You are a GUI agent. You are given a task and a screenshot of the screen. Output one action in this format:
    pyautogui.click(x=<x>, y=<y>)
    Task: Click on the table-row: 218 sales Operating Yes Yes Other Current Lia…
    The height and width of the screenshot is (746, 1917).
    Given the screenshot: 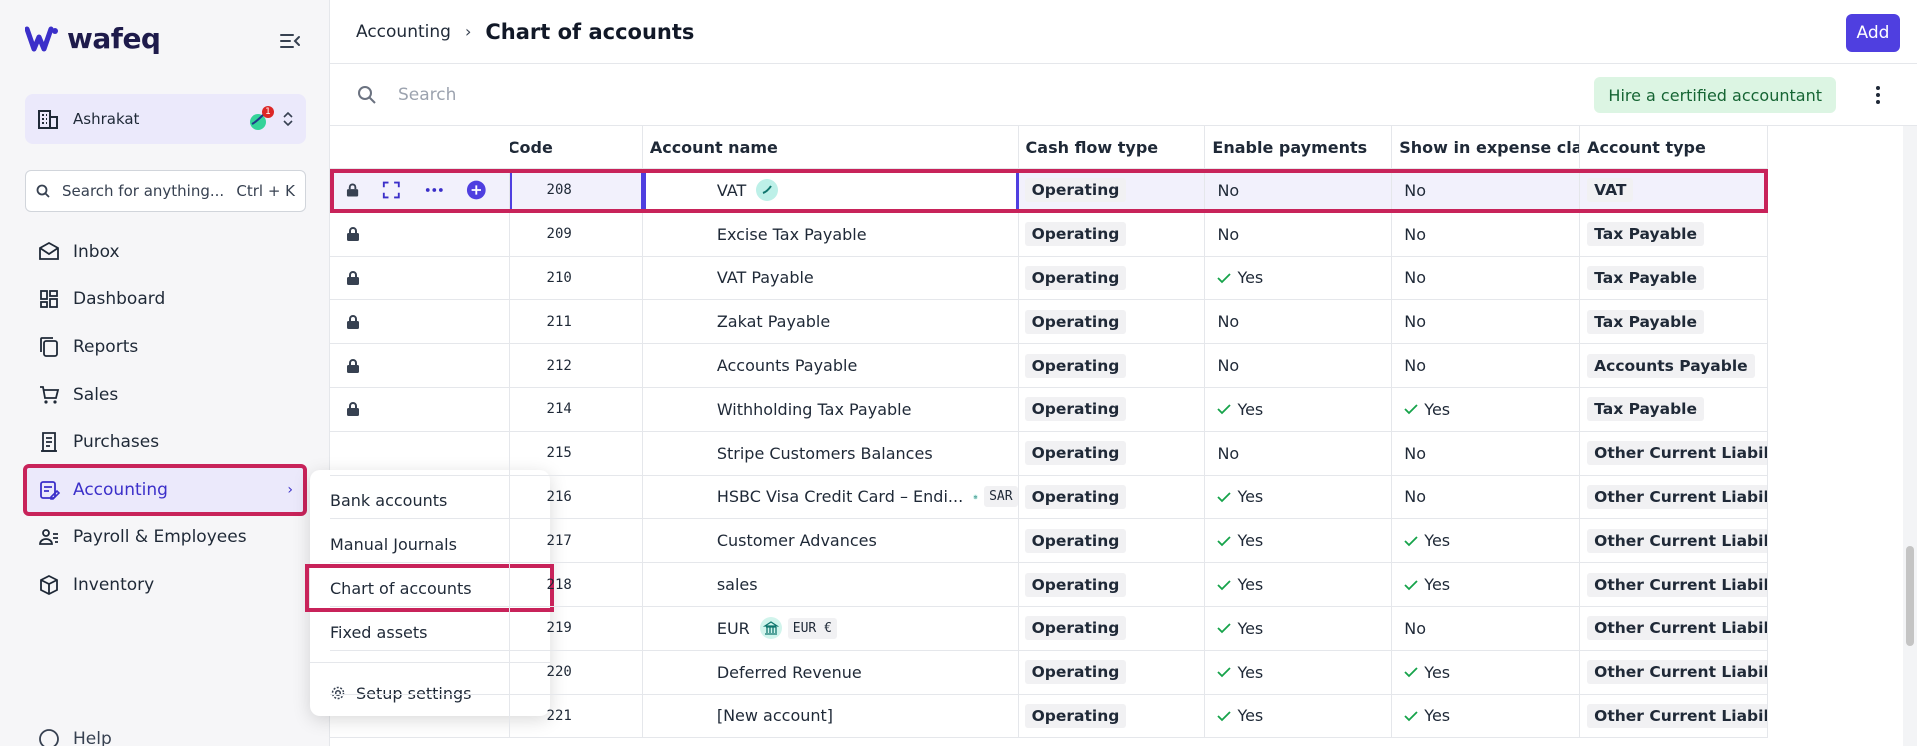 What is the action you would take?
    pyautogui.click(x=1049, y=585)
    